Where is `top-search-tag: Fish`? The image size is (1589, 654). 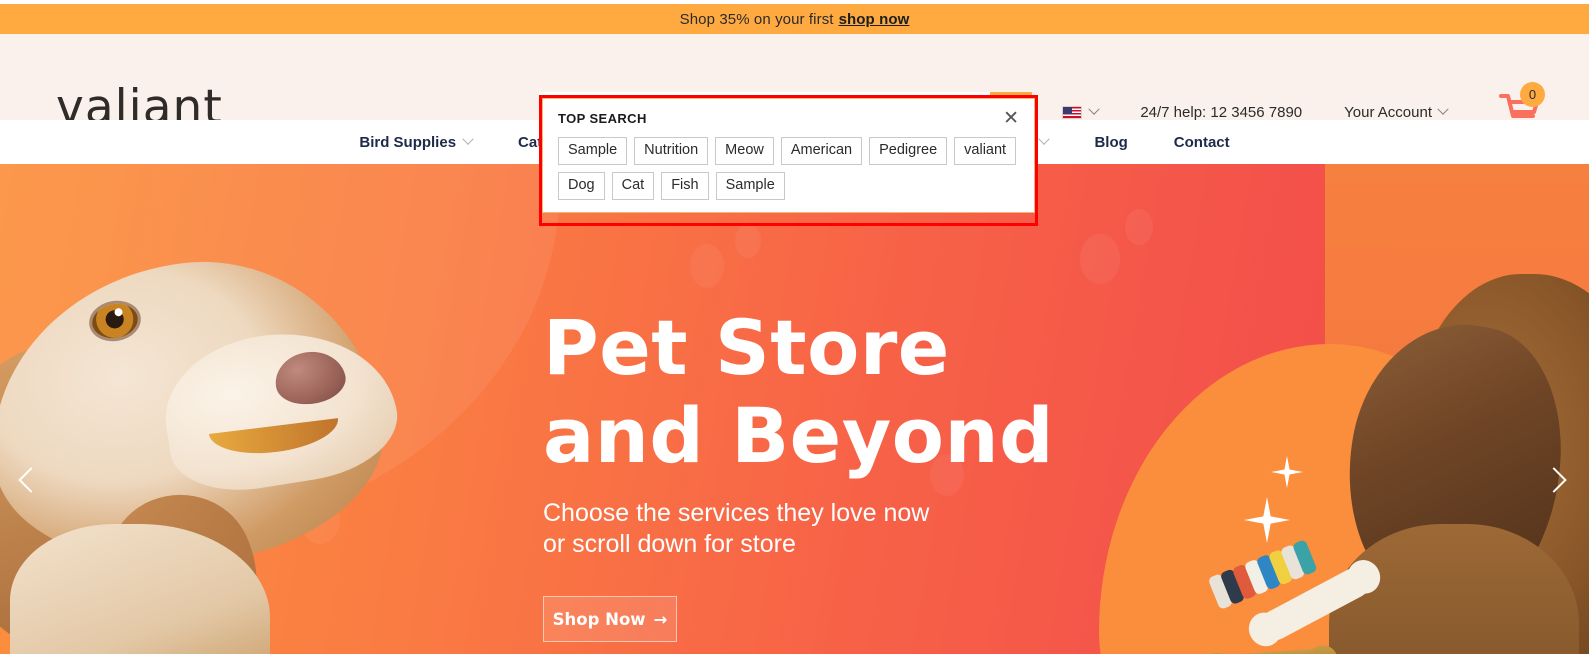
top-search-tag: Fish is located at coordinates (685, 186).